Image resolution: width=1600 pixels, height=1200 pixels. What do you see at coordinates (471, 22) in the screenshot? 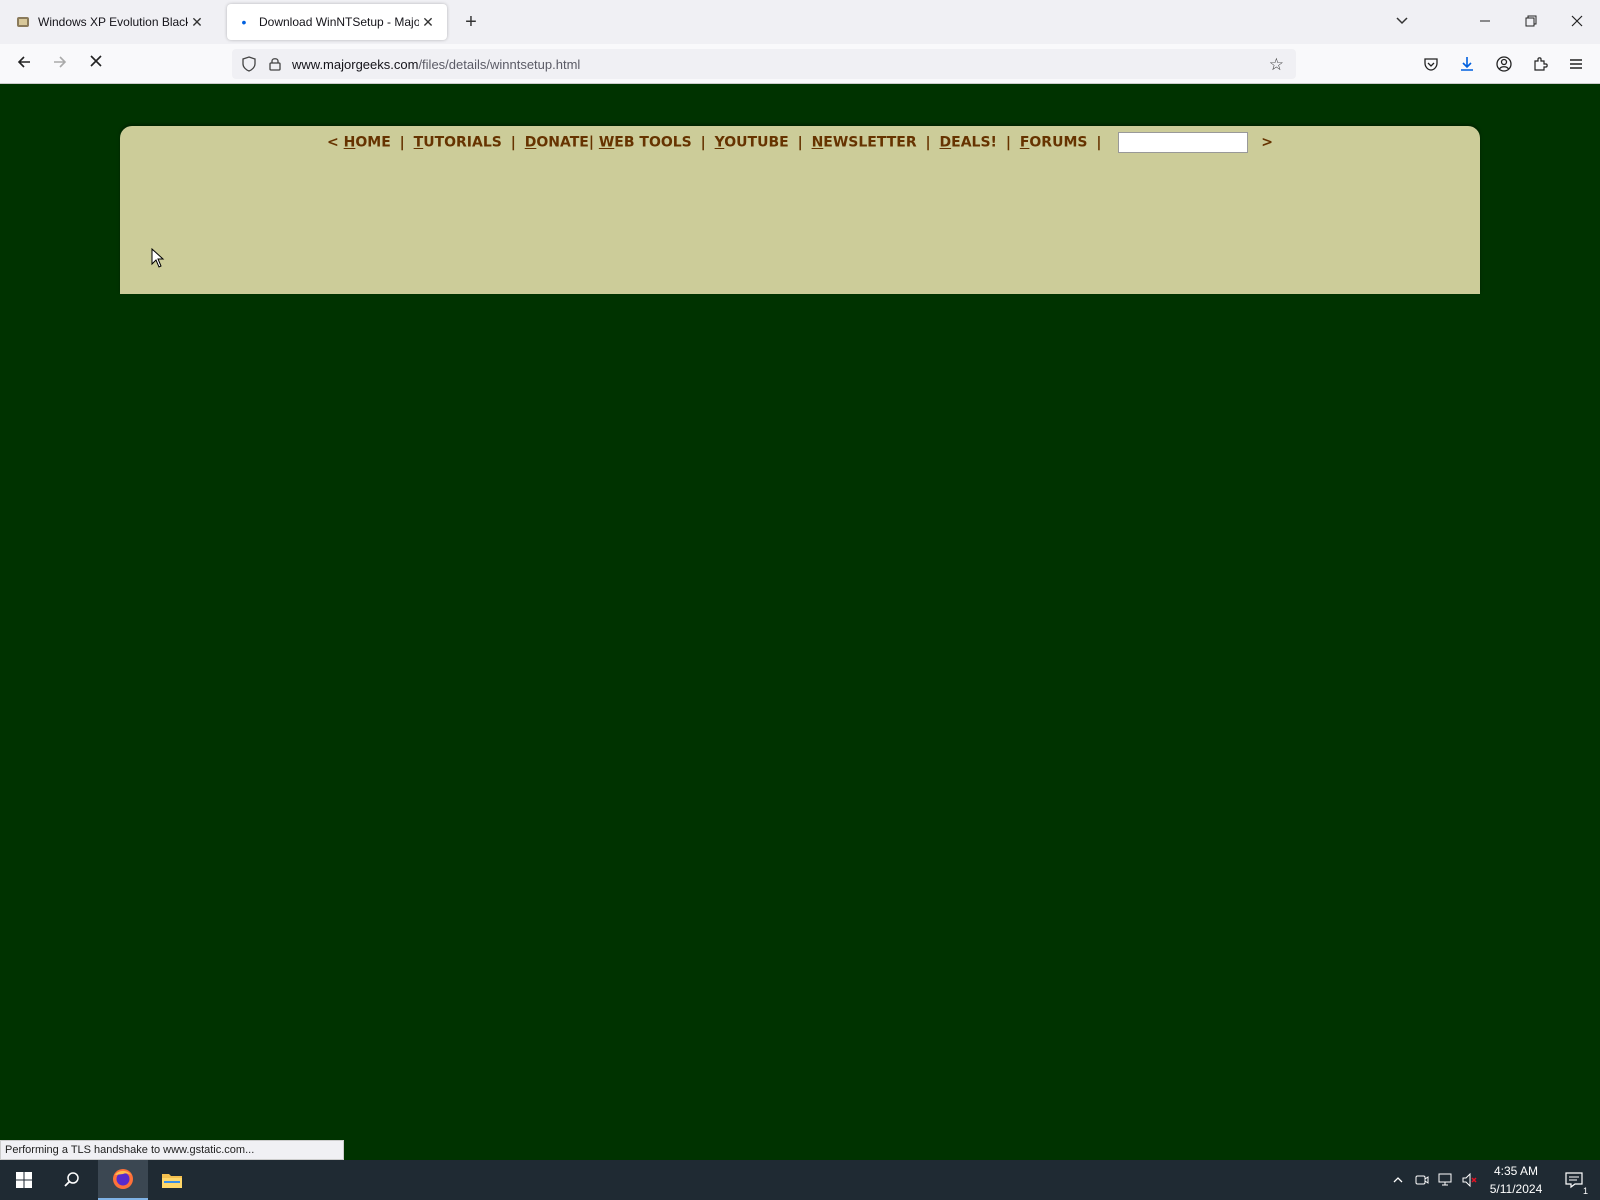
I see `new-tab-button: +` at bounding box center [471, 22].